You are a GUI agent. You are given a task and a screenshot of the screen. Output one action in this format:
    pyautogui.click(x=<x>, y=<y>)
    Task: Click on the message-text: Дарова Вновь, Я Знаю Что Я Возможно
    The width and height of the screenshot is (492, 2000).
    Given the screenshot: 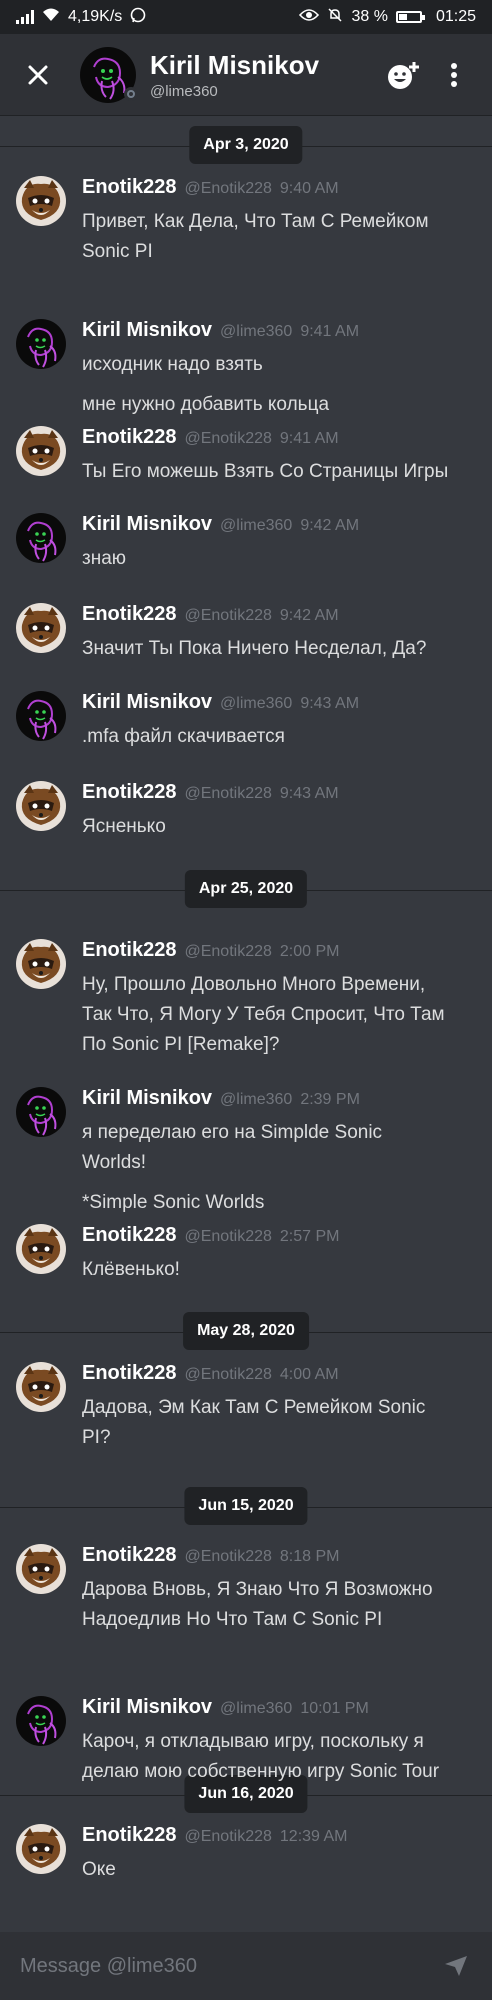 What is the action you would take?
    pyautogui.click(x=257, y=1589)
    